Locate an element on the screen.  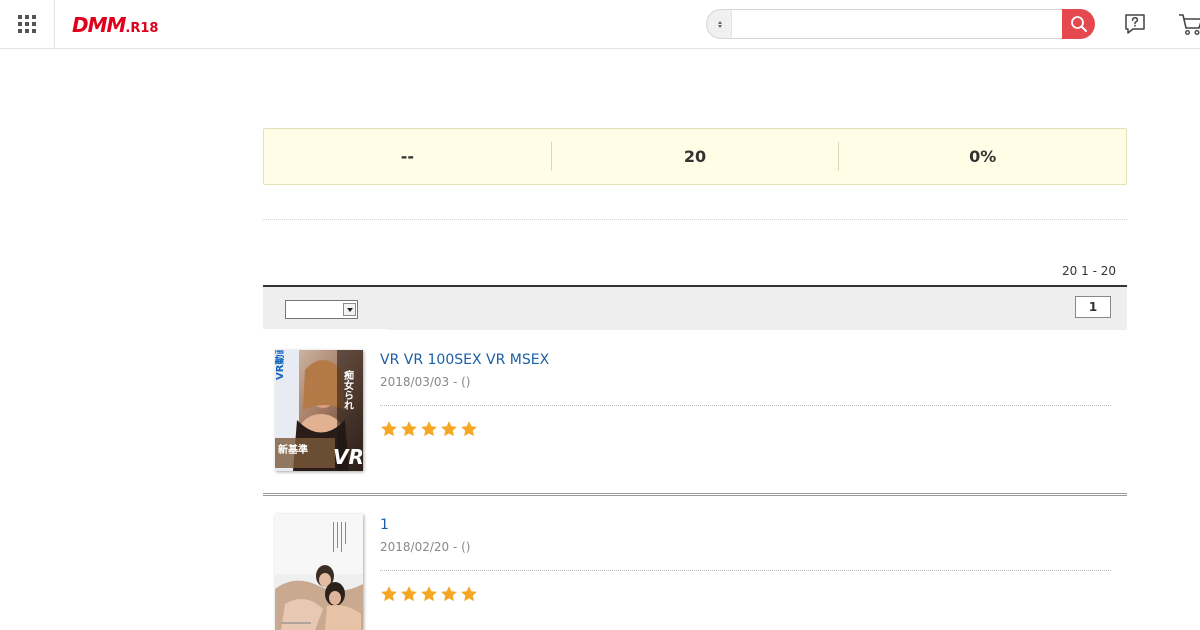
summary-box: -- 20 0% is located at coordinates (695, 156).